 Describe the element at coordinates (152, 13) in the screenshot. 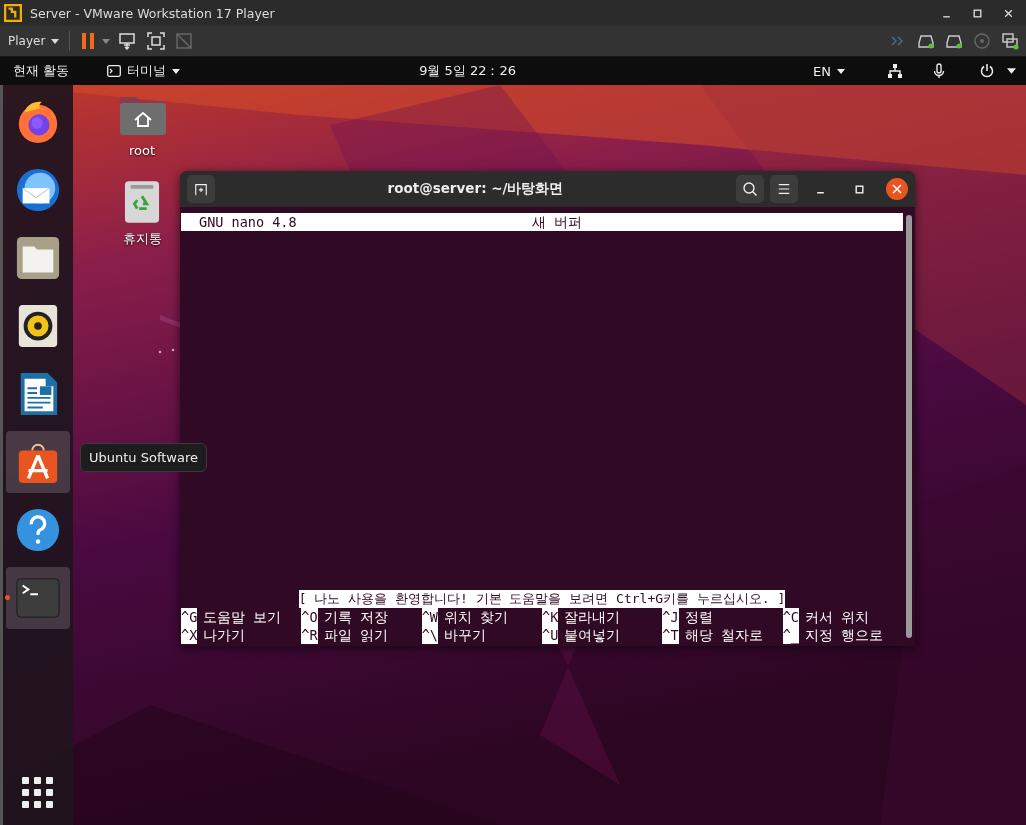

I see `window-title: Server - VMware Workstation 17 Player` at that location.